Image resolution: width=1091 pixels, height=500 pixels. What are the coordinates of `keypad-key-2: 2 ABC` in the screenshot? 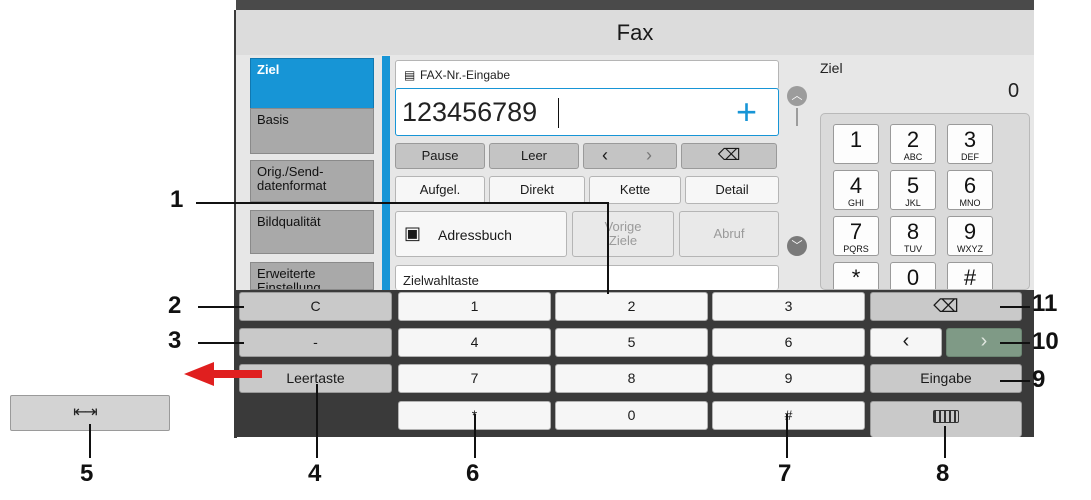 It's located at (913, 144).